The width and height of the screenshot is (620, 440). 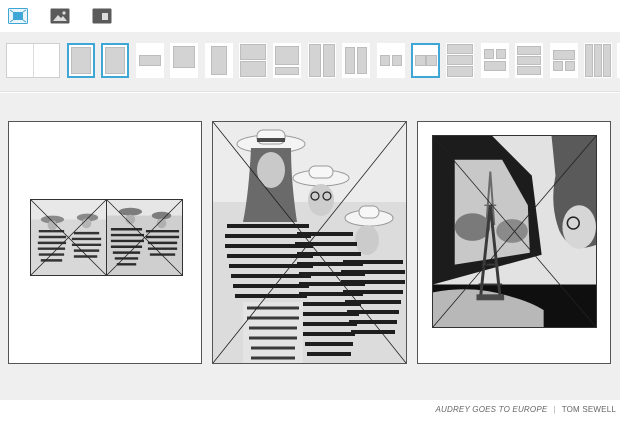 I want to click on layout-thumb-two-columns, so click(x=322, y=60).